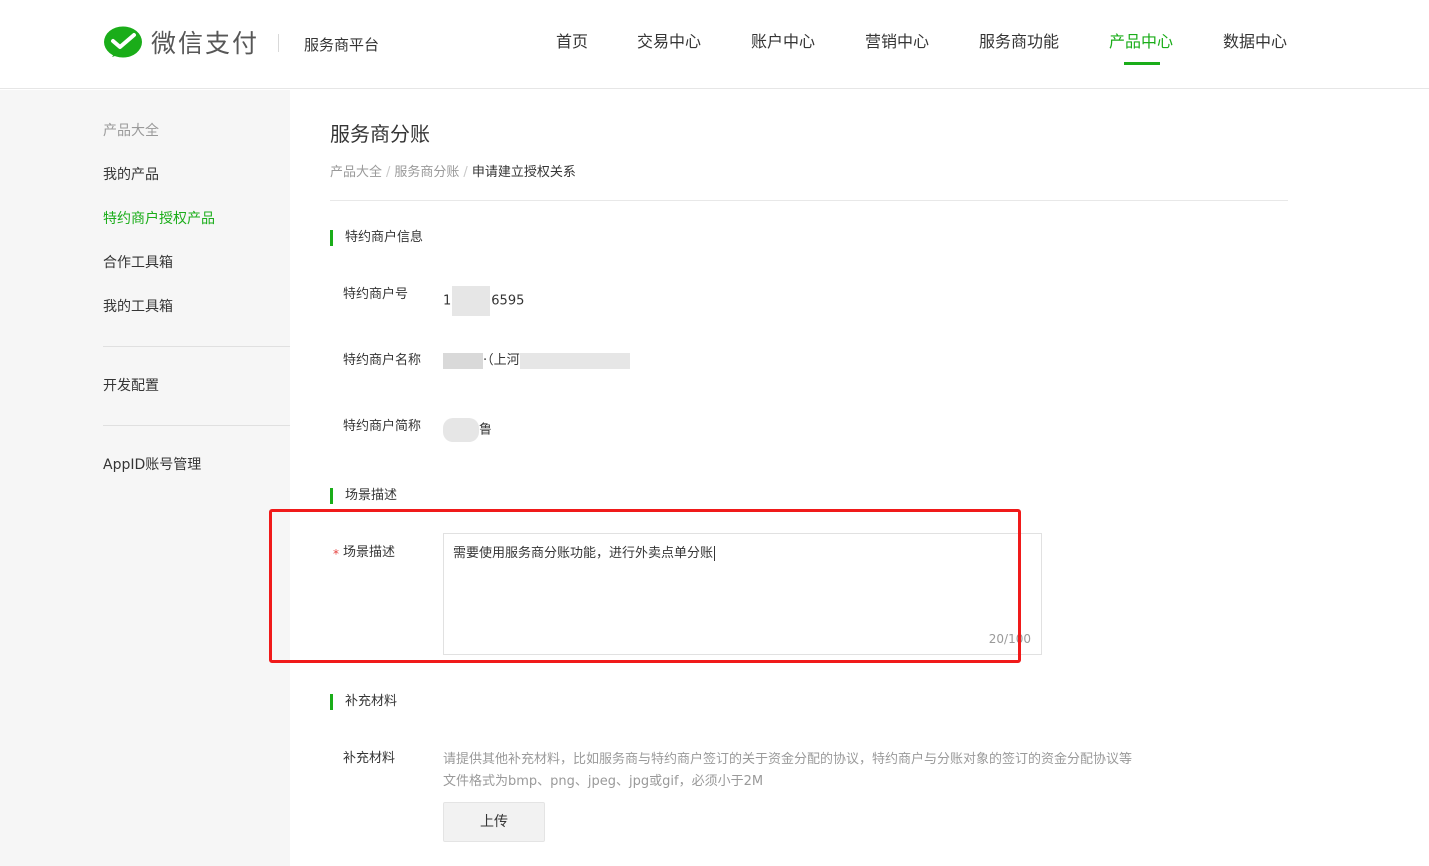 This screenshot has width=1429, height=866. I want to click on merchant-short-name-partial: 鲁, so click(486, 430).